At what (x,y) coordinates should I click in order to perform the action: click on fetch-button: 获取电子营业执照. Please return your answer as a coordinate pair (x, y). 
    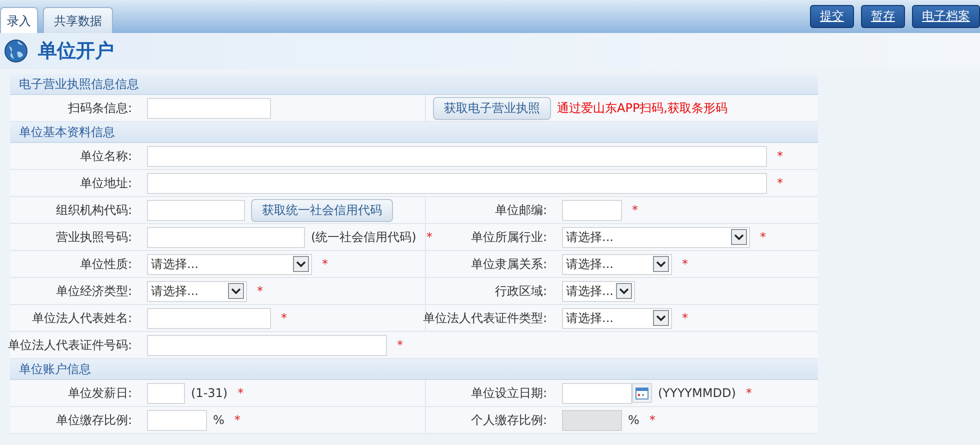
    Looking at the image, I should click on (492, 108).